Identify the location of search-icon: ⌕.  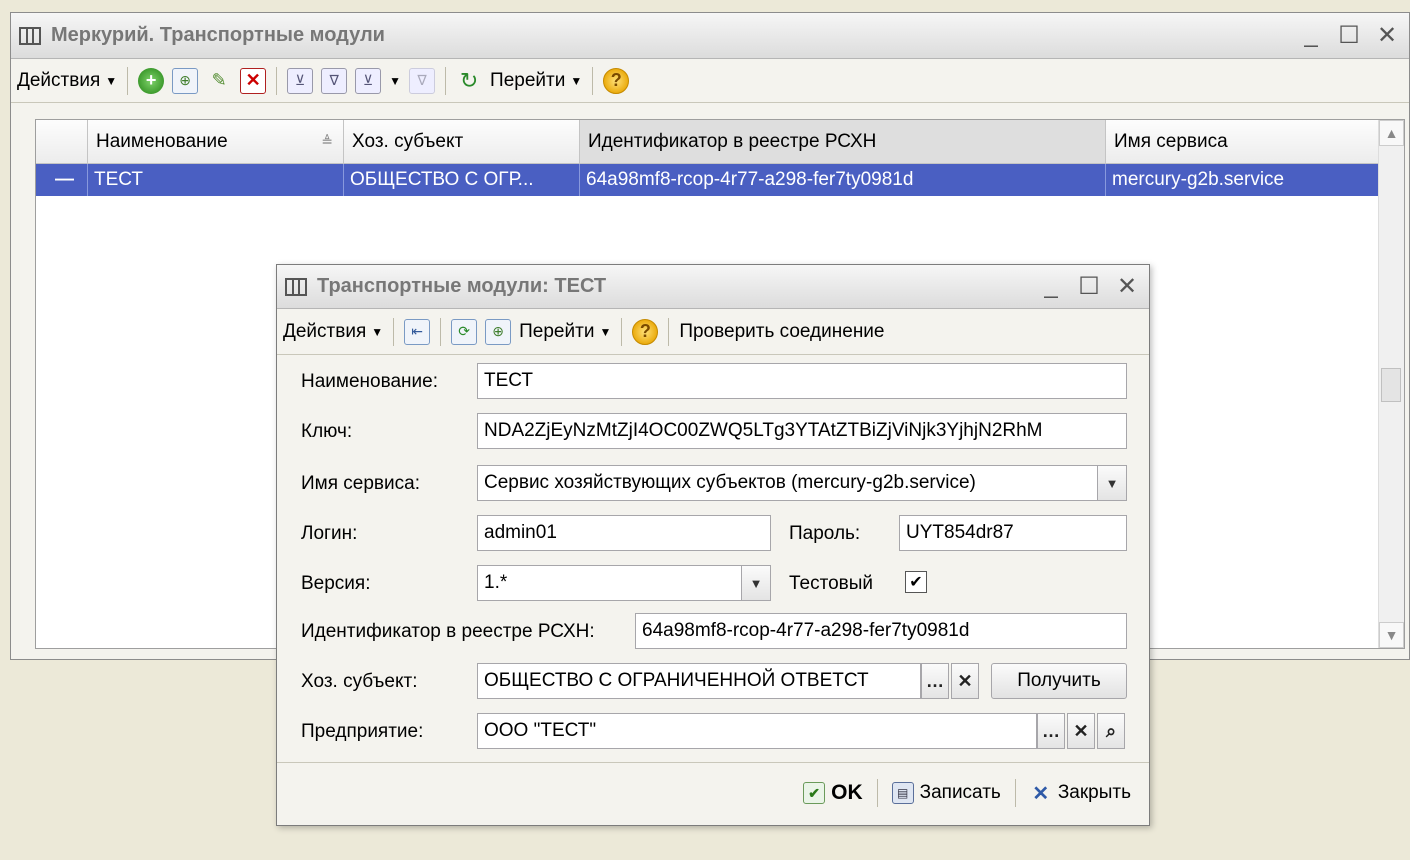
(1111, 731).